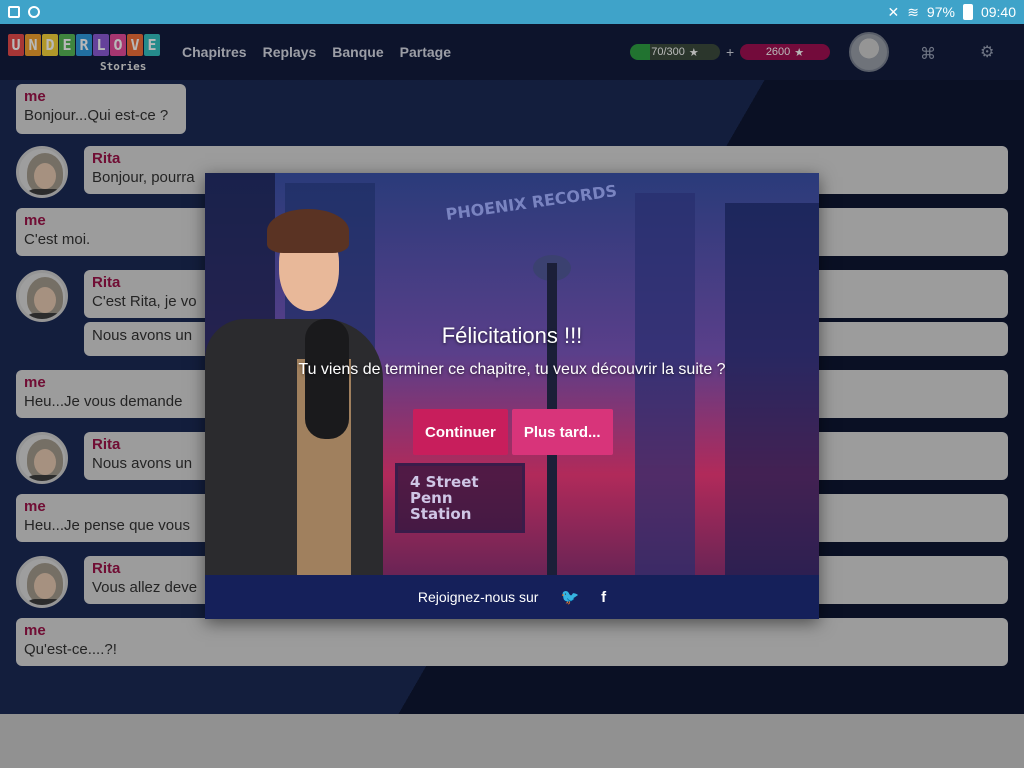 This screenshot has width=1024, height=768. Describe the element at coordinates (14, 12) in the screenshot. I see `gallery-icon` at that location.